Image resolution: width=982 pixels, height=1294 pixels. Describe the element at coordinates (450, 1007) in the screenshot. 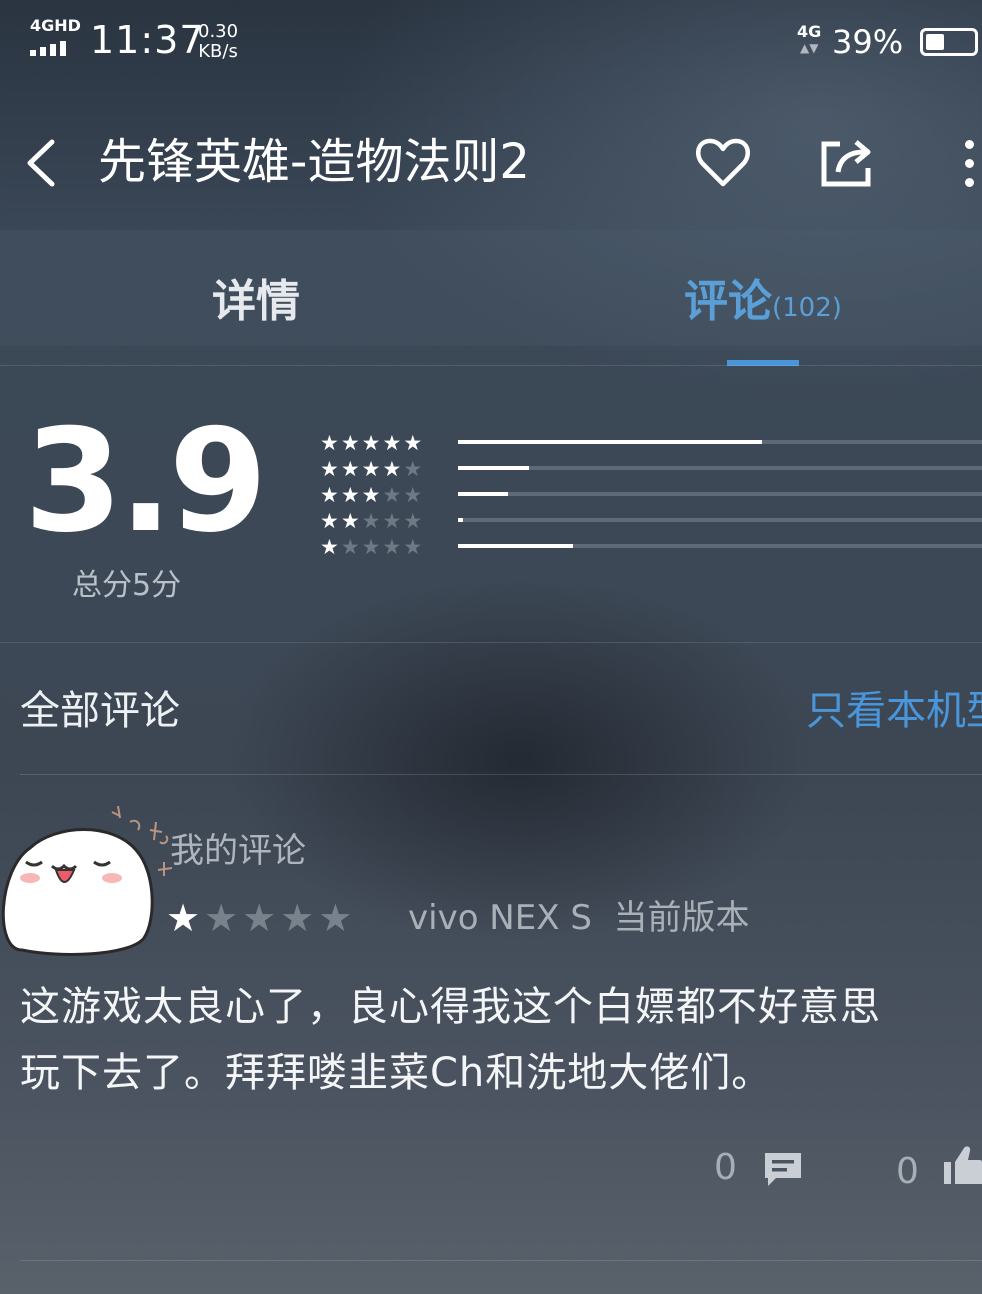

I see `review-text-line: 这游戏太良心了，良心得我这个白嫖都不好意思` at that location.